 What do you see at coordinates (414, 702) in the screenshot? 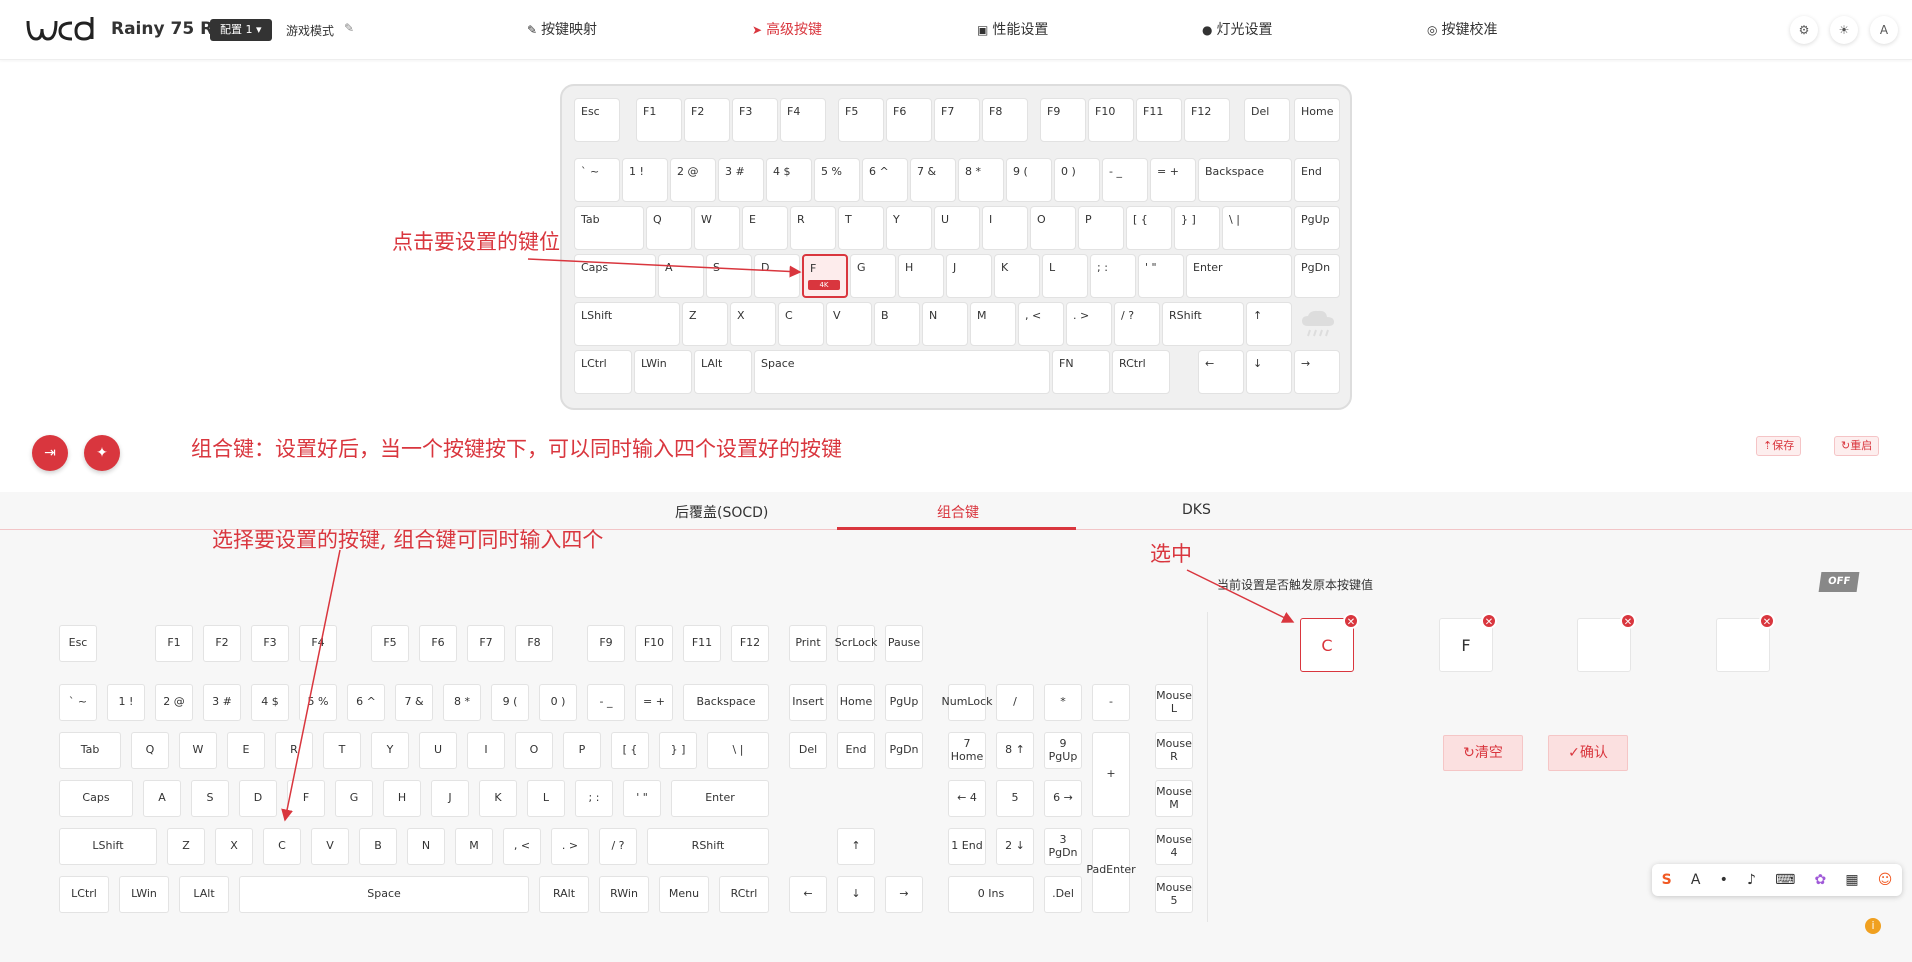
I see `picker-key: 7 &` at bounding box center [414, 702].